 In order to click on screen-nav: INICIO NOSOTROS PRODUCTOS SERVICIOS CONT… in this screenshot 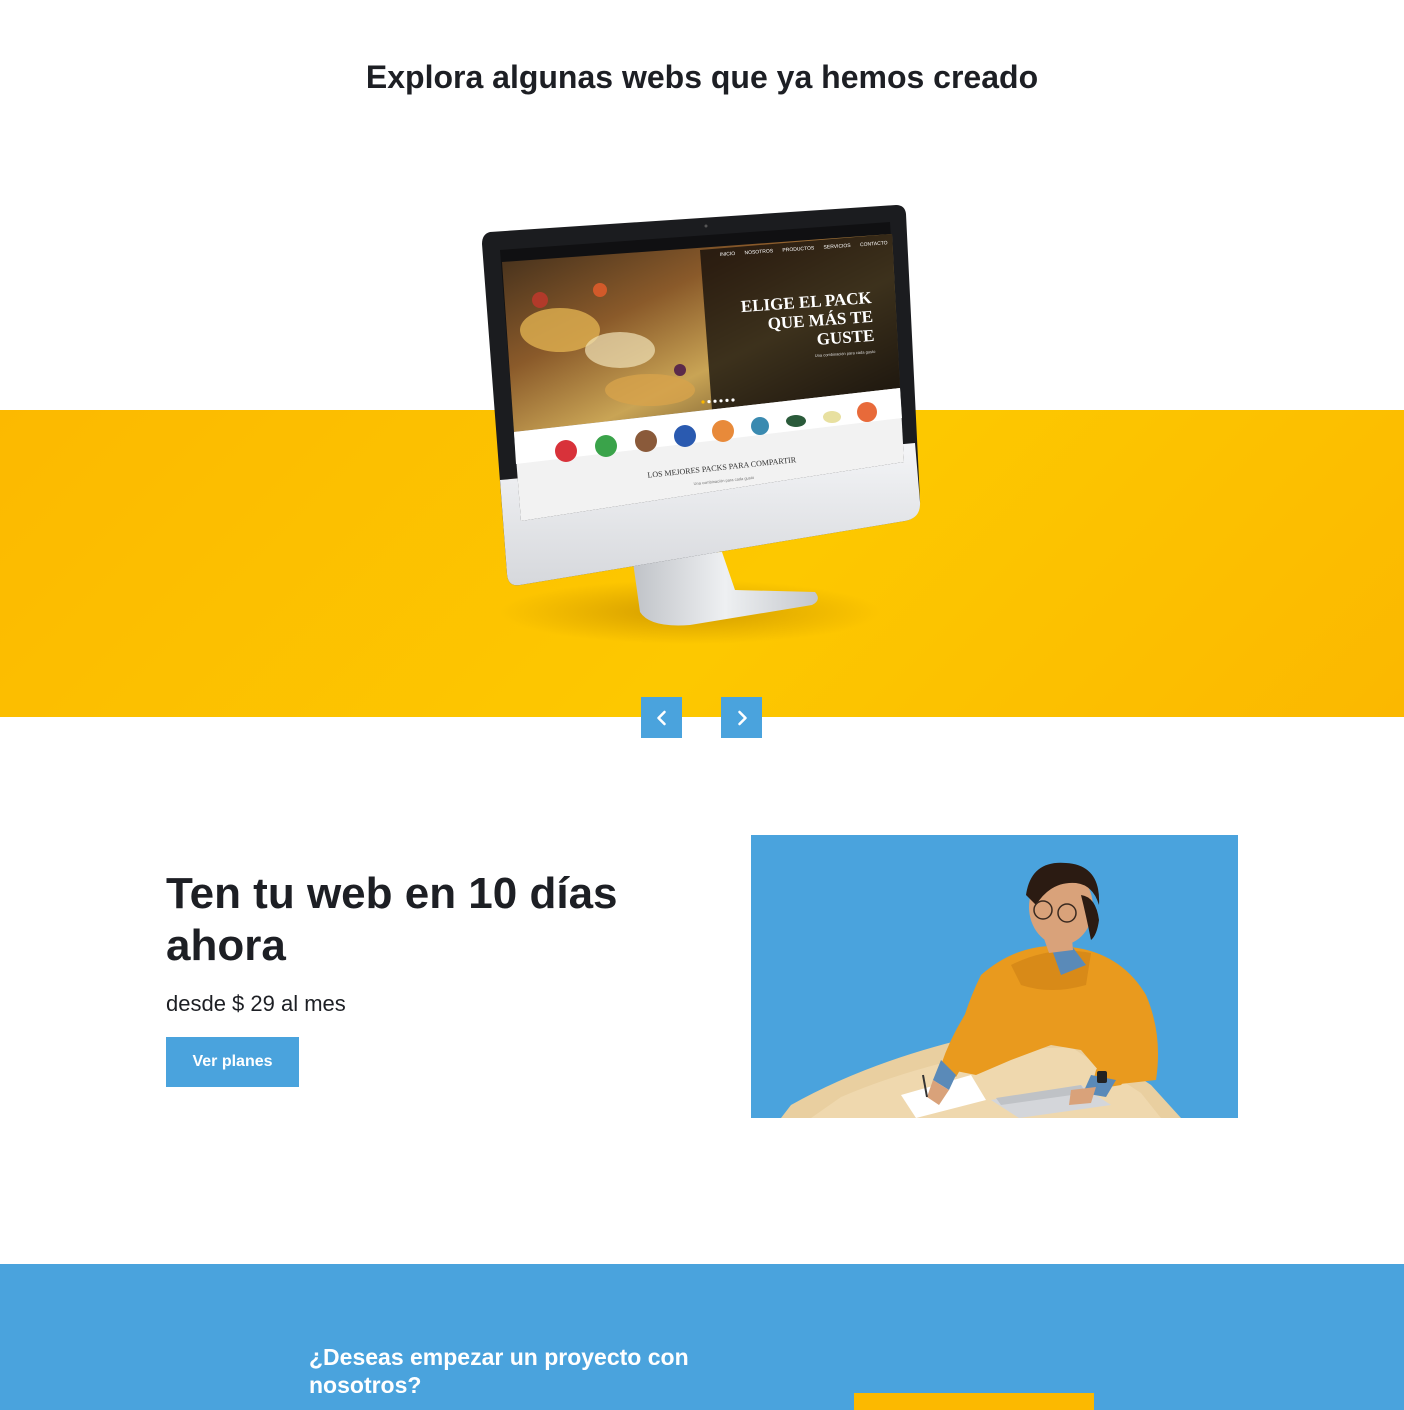, I will do `click(804, 249)`.